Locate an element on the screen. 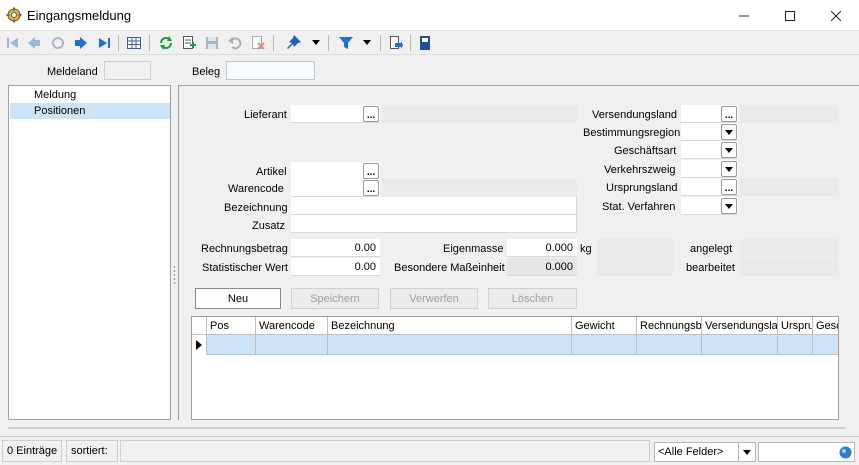  status-spacer is located at coordinates (385, 451).